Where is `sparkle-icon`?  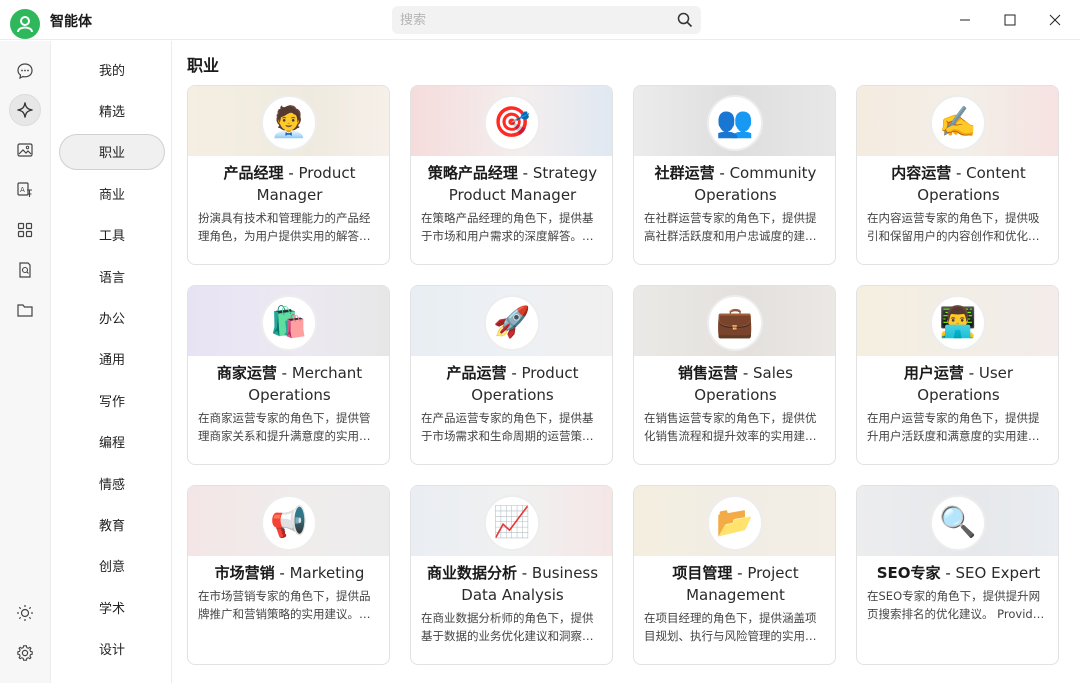 sparkle-icon is located at coordinates (25, 110).